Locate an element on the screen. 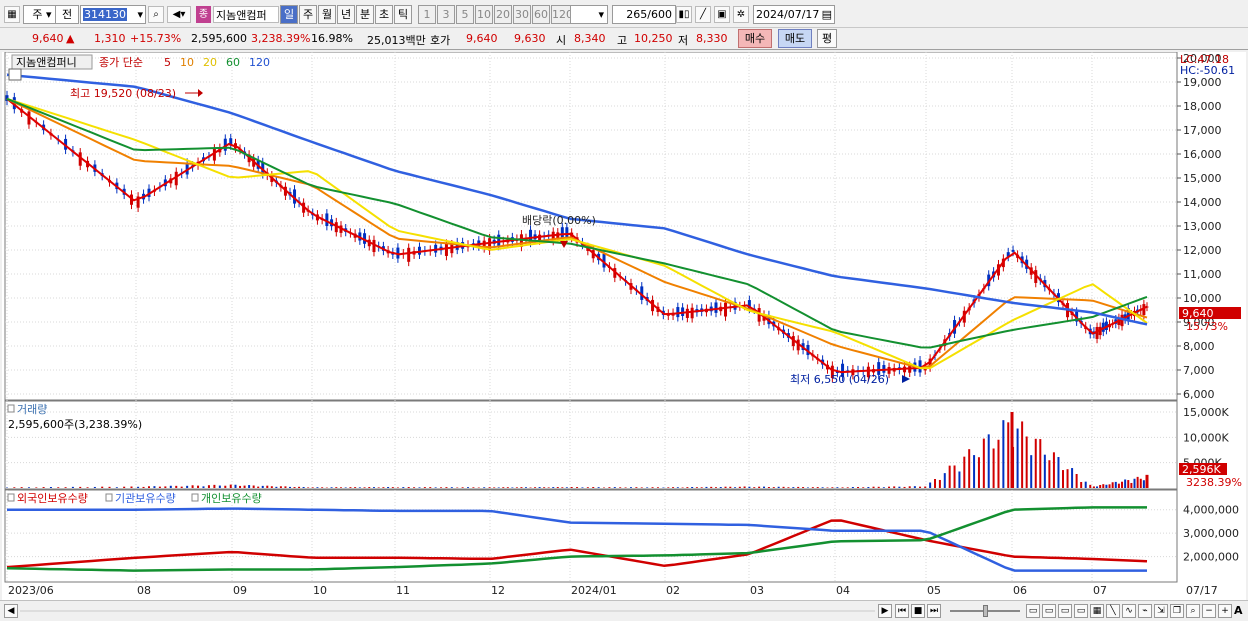 Image resolution: width=1248 pixels, height=621 pixels. interval-30-button: 30 is located at coordinates (522, 14).